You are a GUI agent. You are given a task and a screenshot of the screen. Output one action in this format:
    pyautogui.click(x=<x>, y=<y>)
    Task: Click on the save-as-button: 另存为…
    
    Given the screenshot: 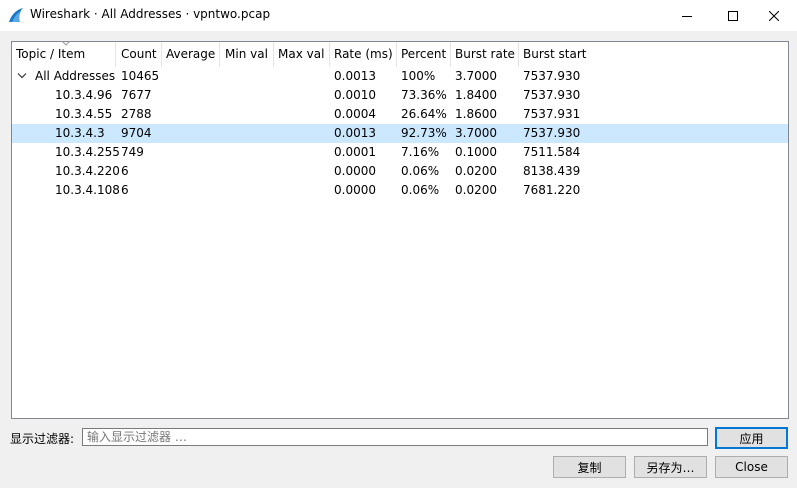 What is the action you would take?
    pyautogui.click(x=670, y=467)
    